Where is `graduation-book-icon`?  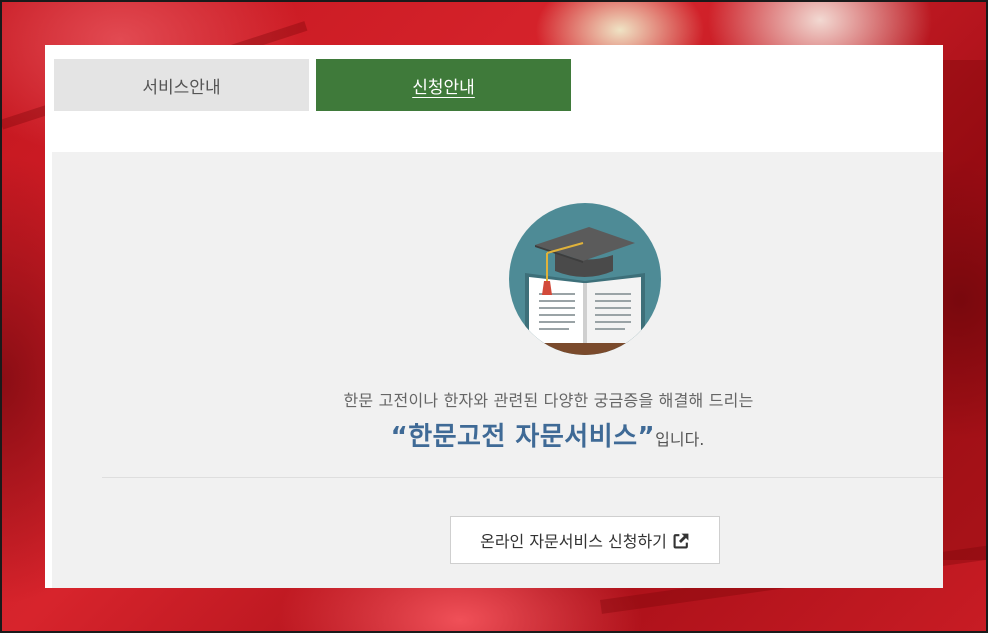
graduation-book-icon is located at coordinates (585, 279).